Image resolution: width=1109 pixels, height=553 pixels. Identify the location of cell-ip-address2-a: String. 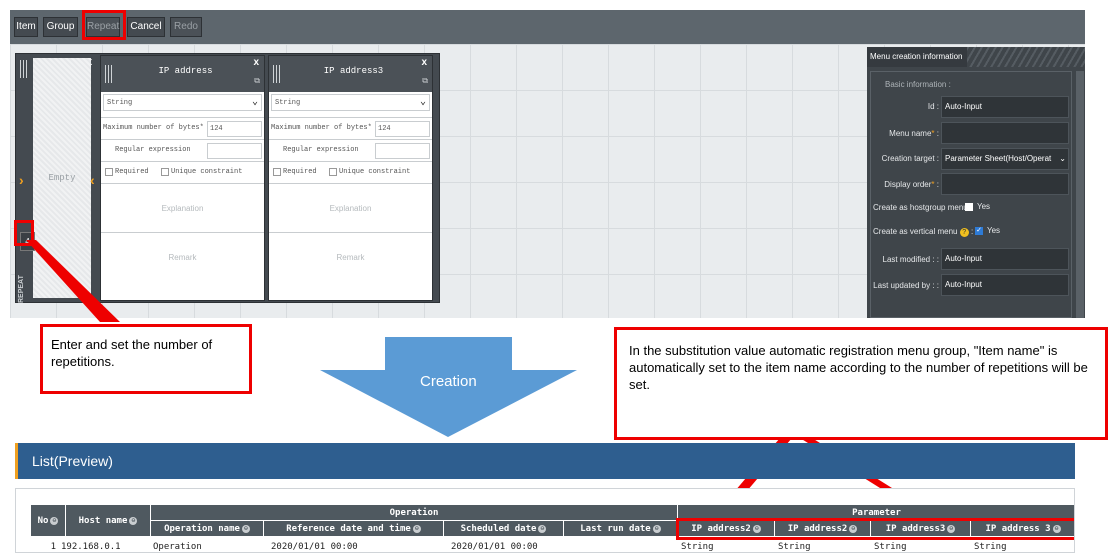
(697, 547).